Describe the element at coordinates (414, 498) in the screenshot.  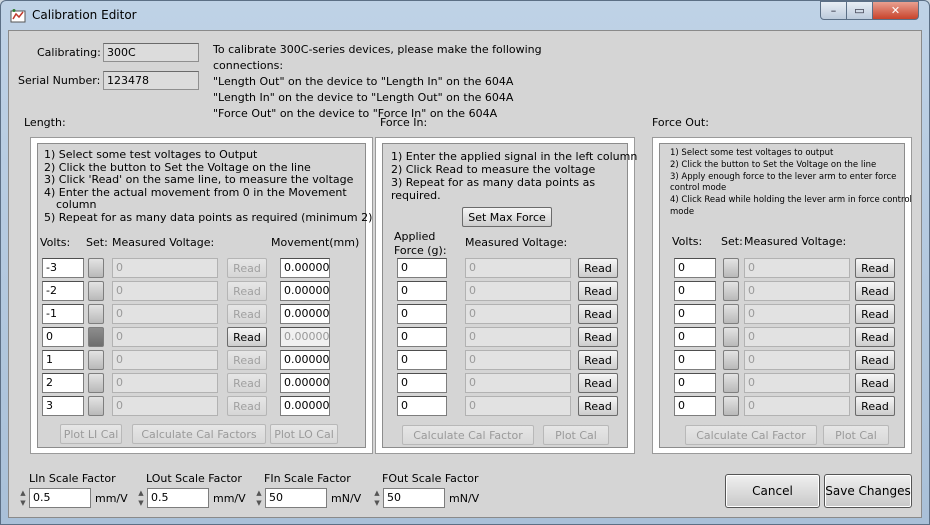
I see `fout-scale-input: 50` at that location.